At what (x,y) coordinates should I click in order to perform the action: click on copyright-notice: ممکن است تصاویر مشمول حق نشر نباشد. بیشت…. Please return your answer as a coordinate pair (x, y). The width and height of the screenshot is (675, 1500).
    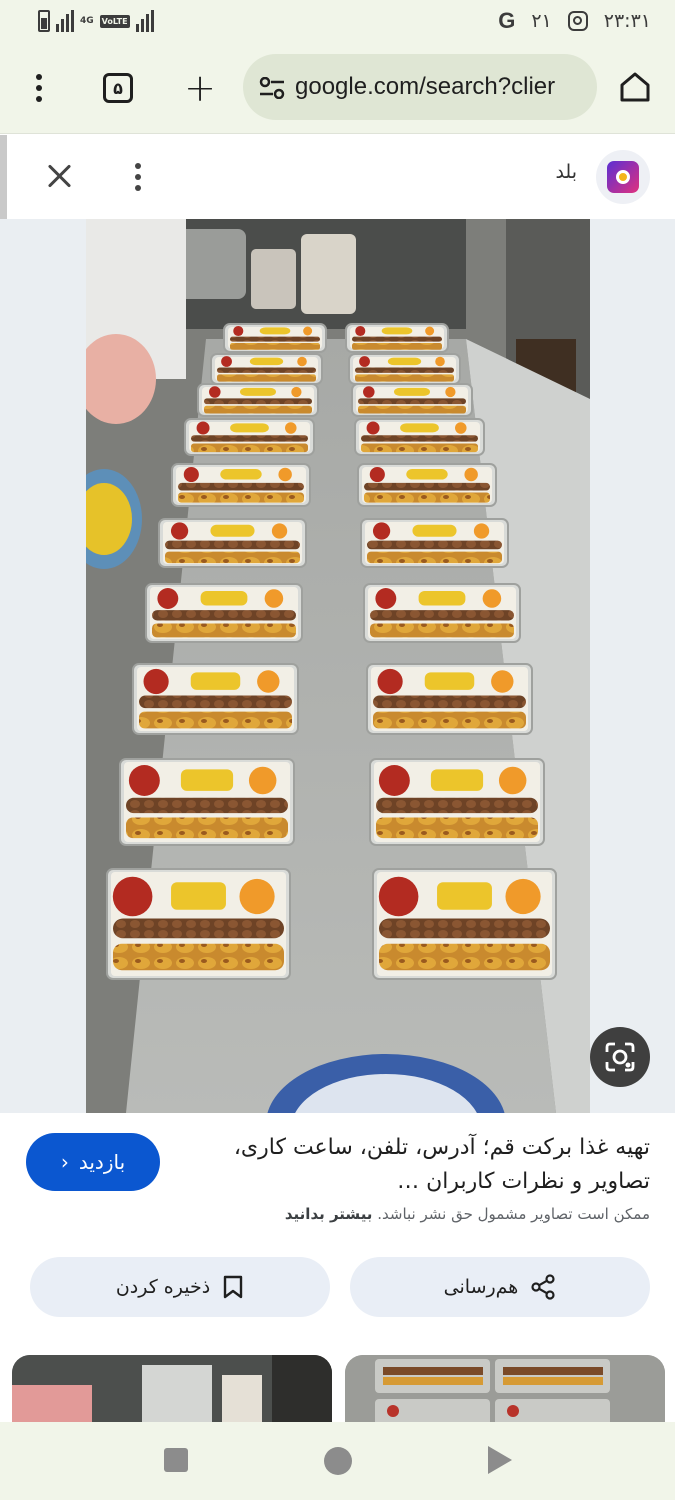
    Looking at the image, I should click on (430, 1214).